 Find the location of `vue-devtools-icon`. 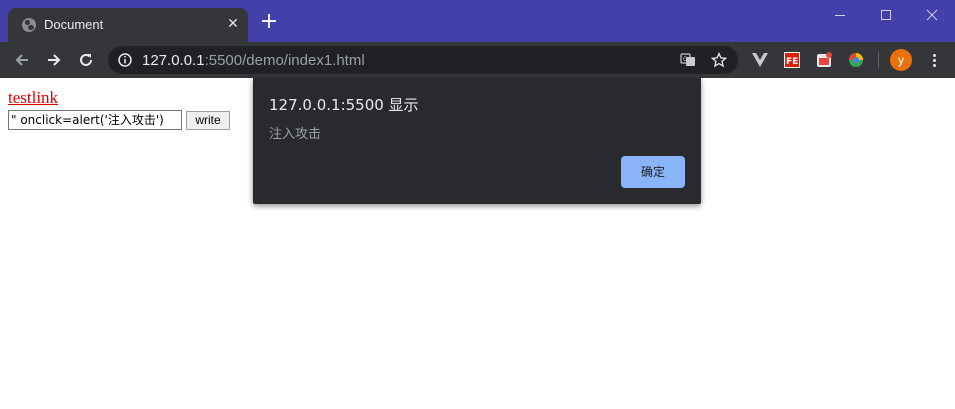

vue-devtools-icon is located at coordinates (760, 60).